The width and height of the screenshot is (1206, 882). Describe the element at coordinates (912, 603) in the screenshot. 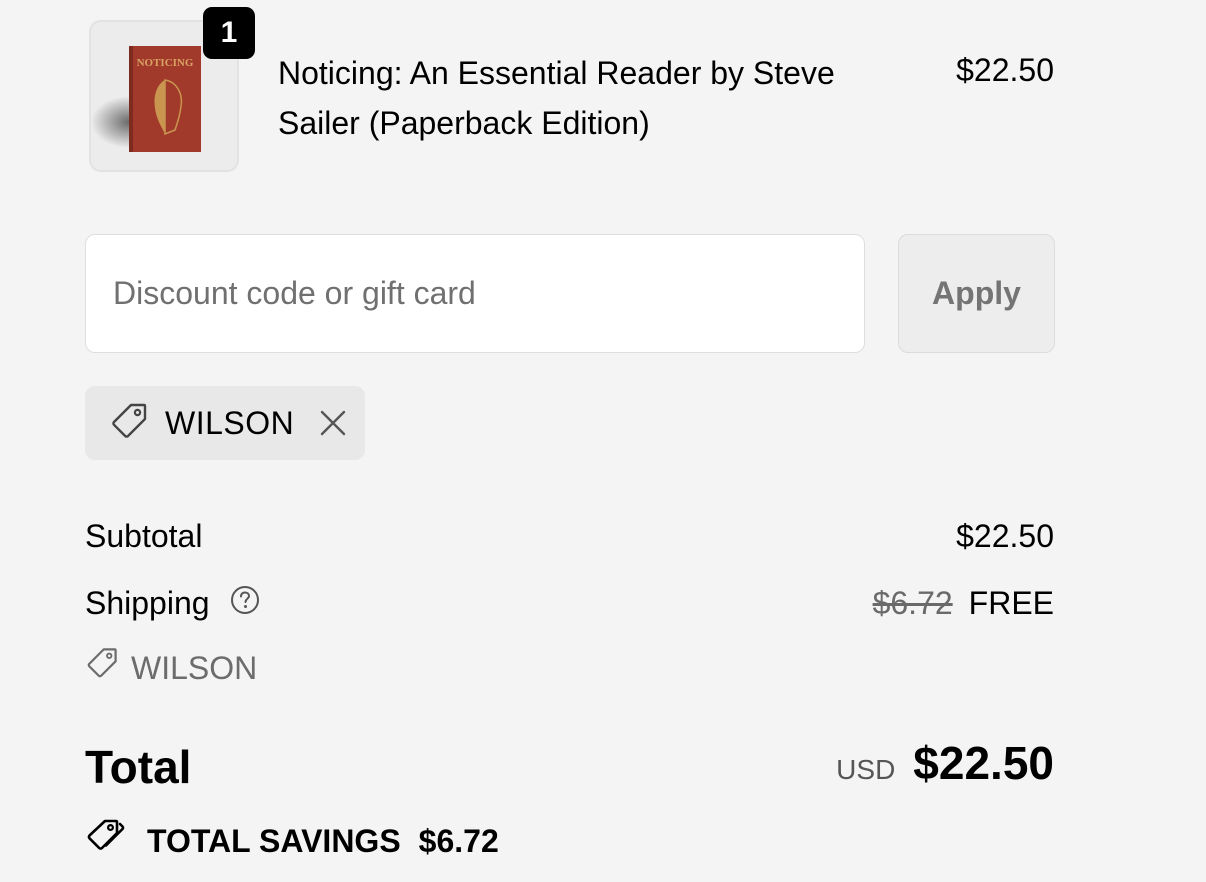

I see `shipping-original-price: $6.72` at that location.